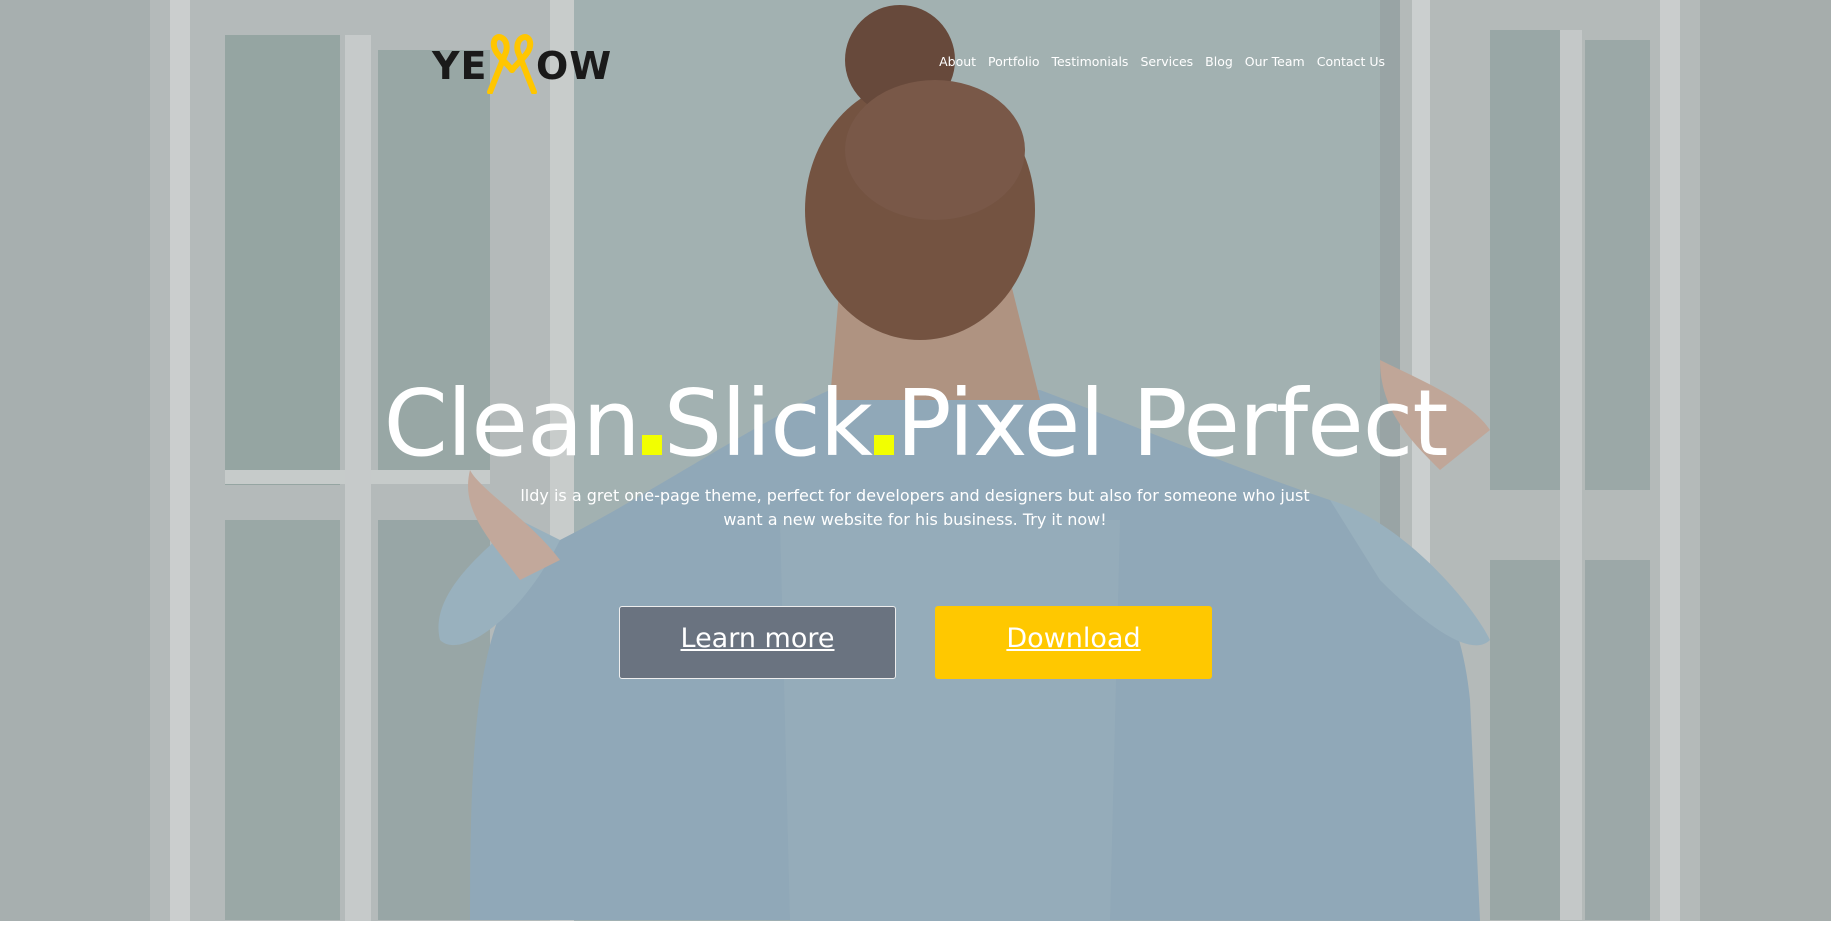 The height and width of the screenshot is (934, 1831). Describe the element at coordinates (757, 642) in the screenshot. I see `learn-more-button: Learn more` at that location.